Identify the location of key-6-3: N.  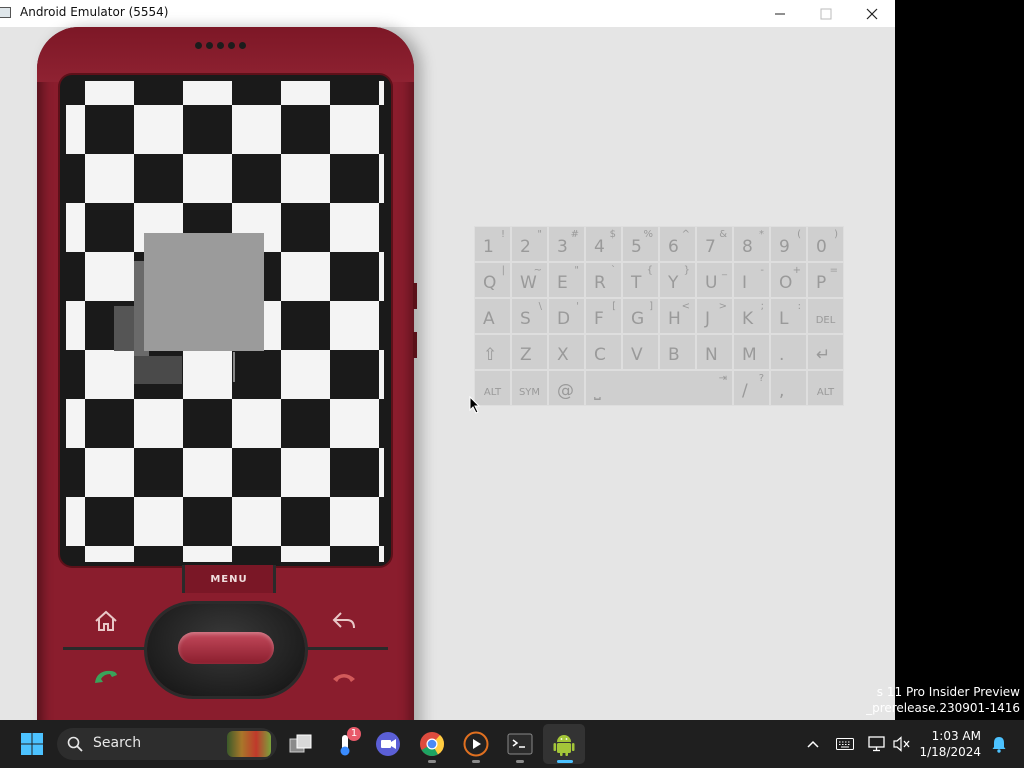
(714, 352).